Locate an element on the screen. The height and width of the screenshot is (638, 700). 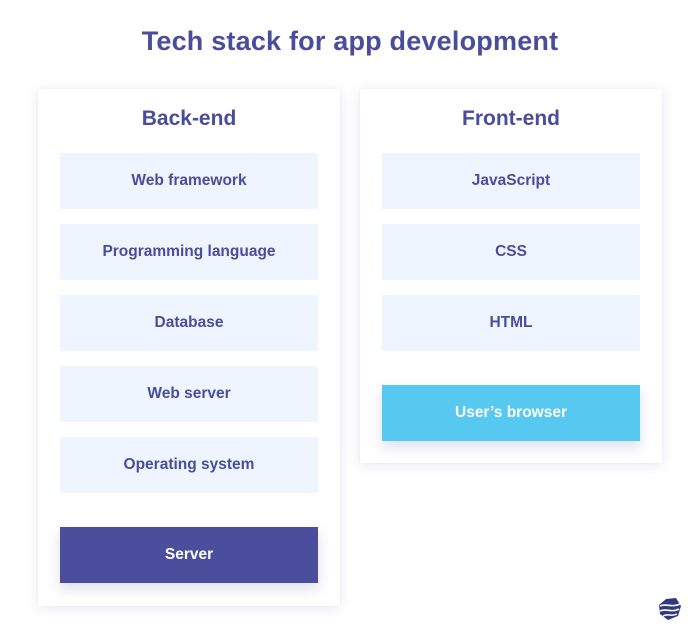
users-browser-block: User’s browser is located at coordinates (511, 413).